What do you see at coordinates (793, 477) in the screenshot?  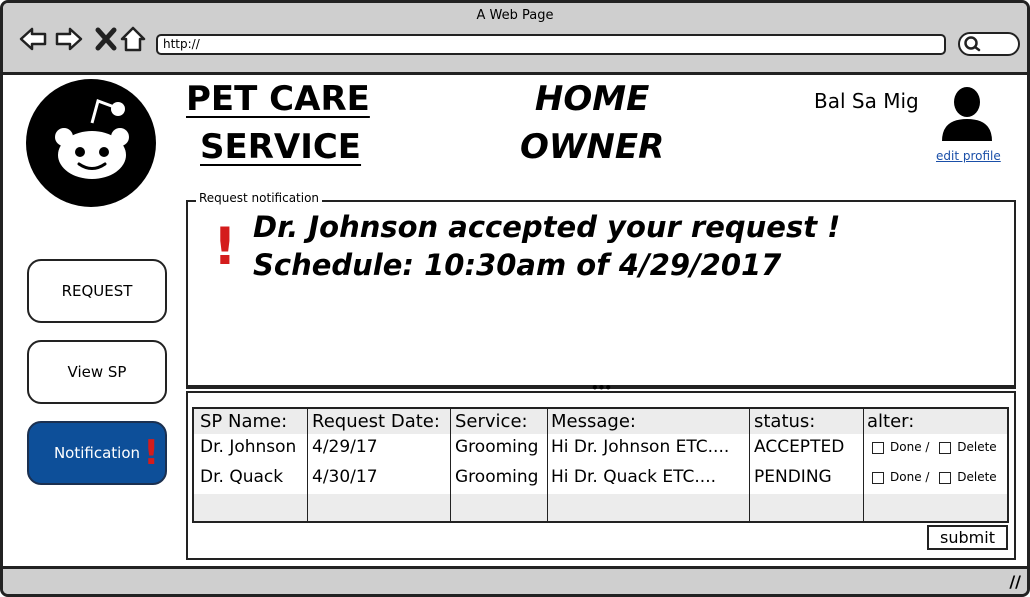 I see `cell-status: PENDING` at bounding box center [793, 477].